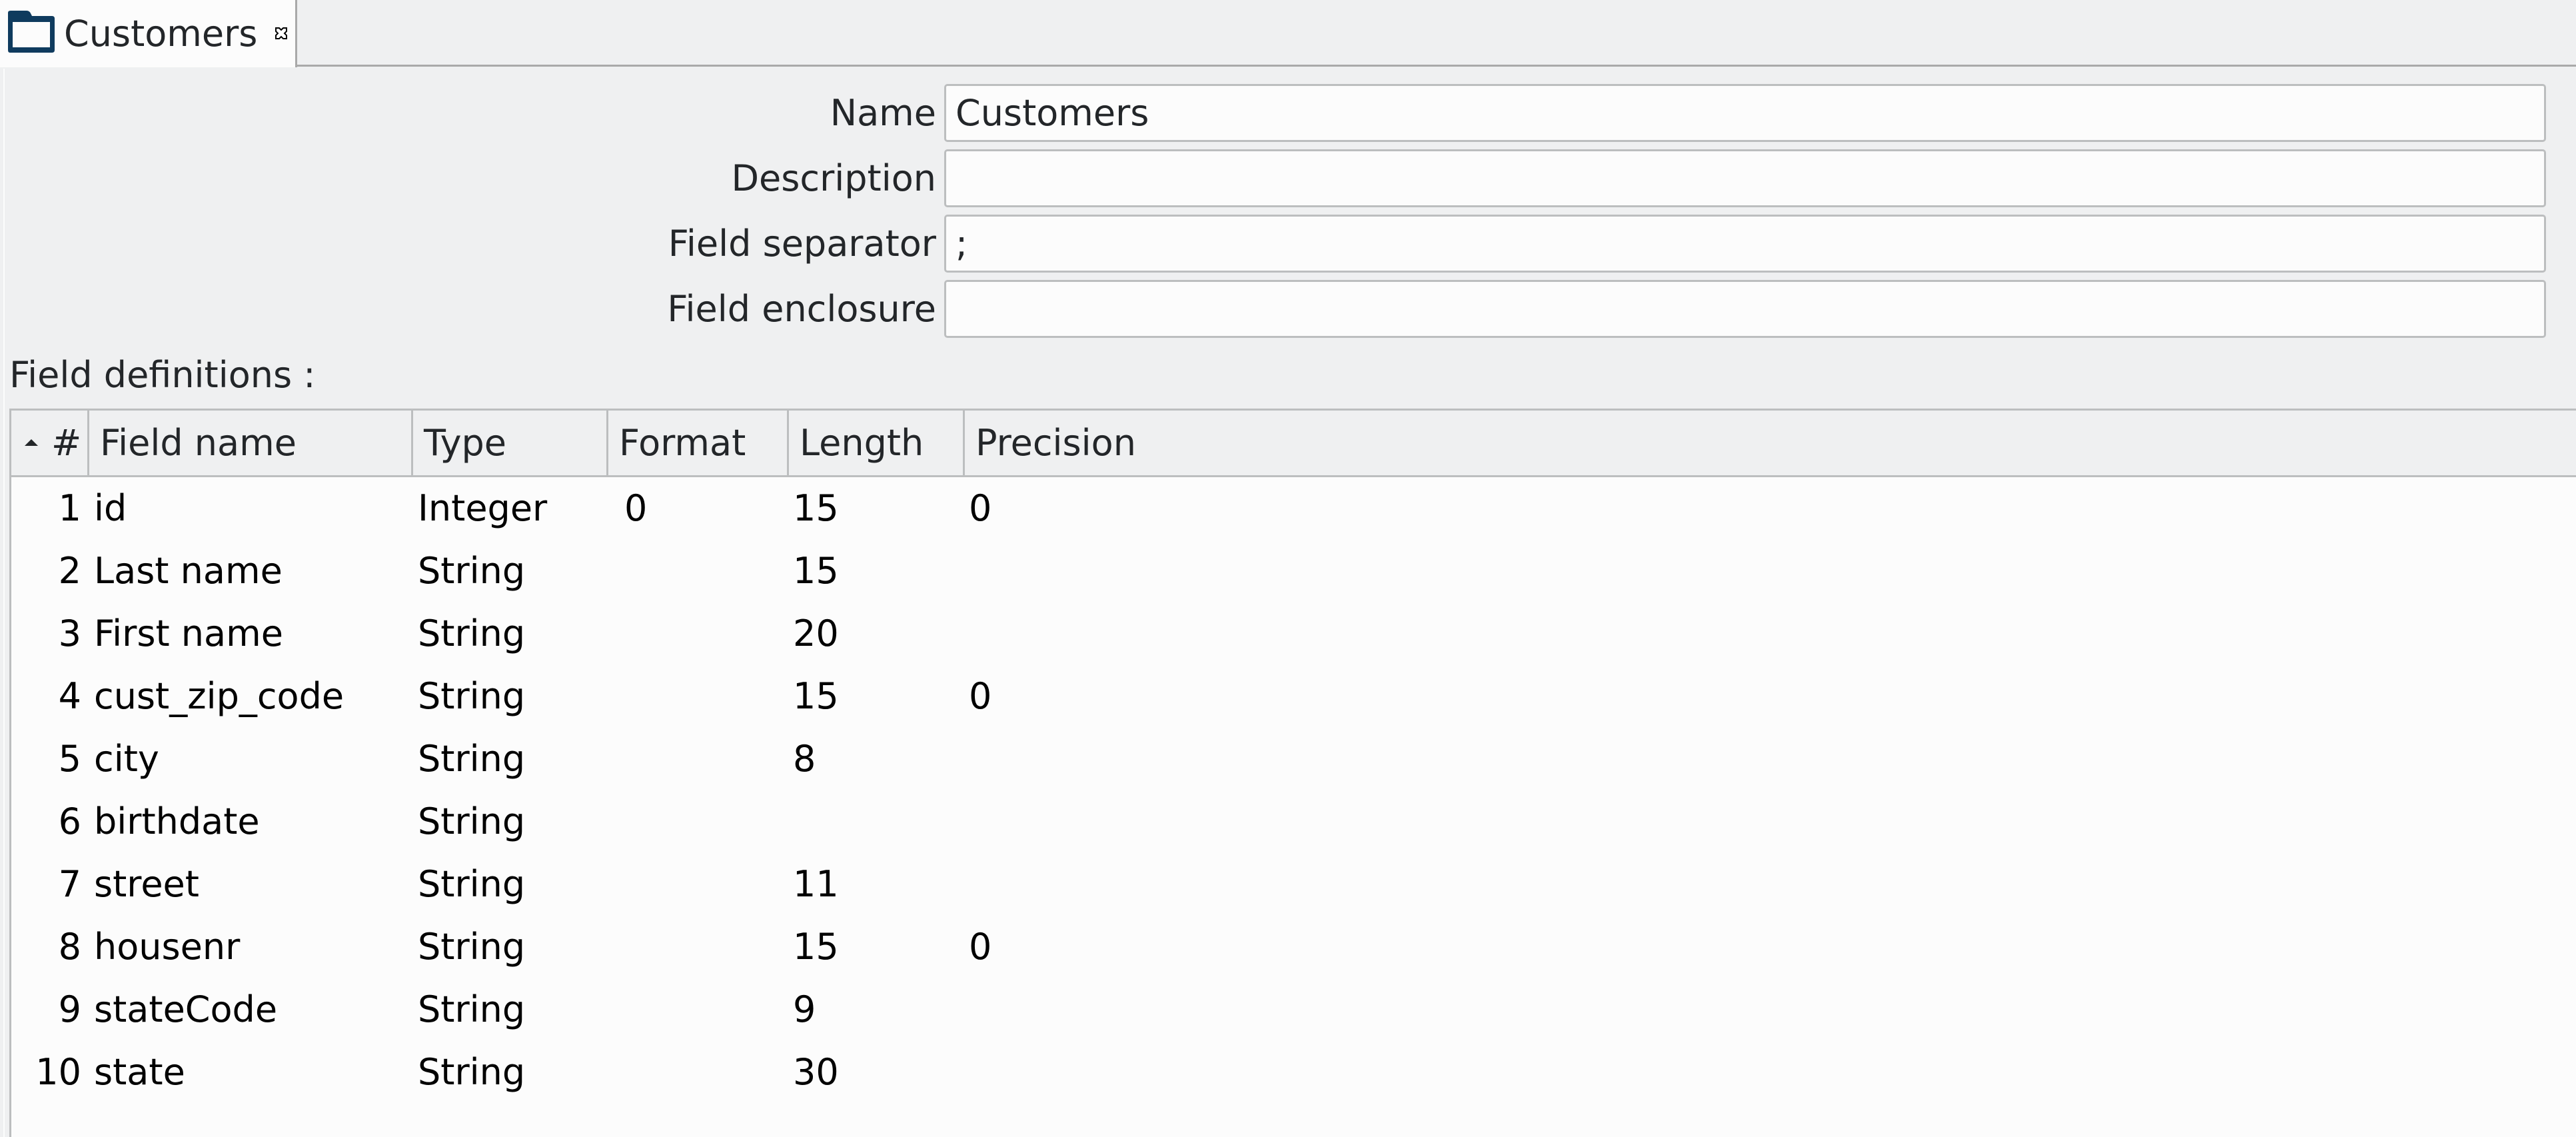  I want to click on cell-number: 2, so click(46, 571).